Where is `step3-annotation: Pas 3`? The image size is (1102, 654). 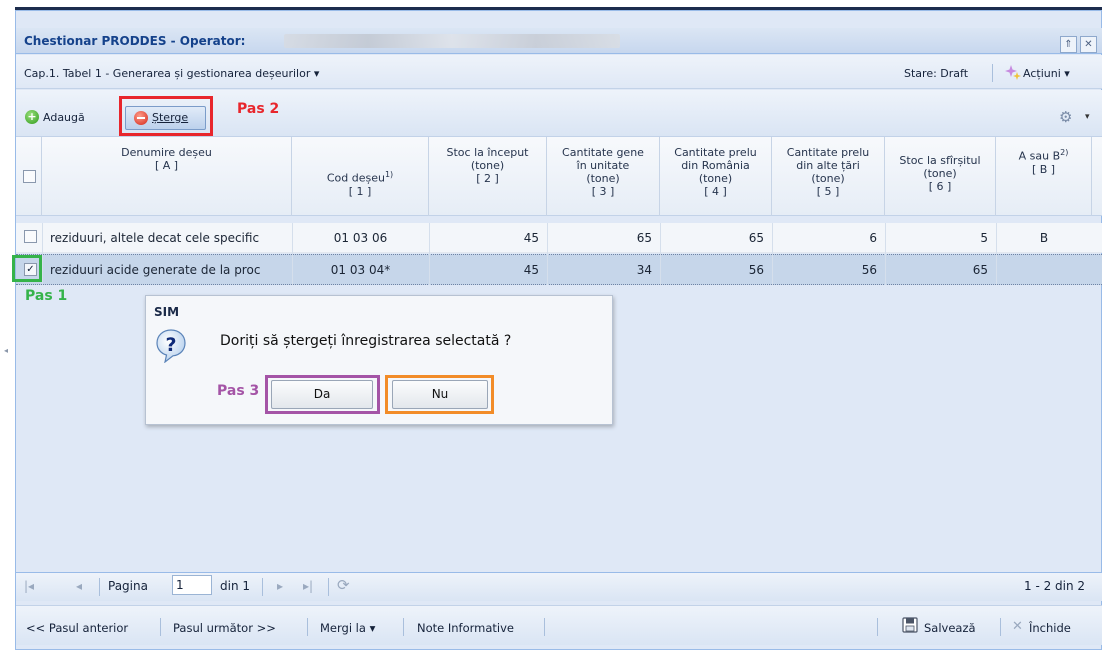 step3-annotation: Pas 3 is located at coordinates (238, 391).